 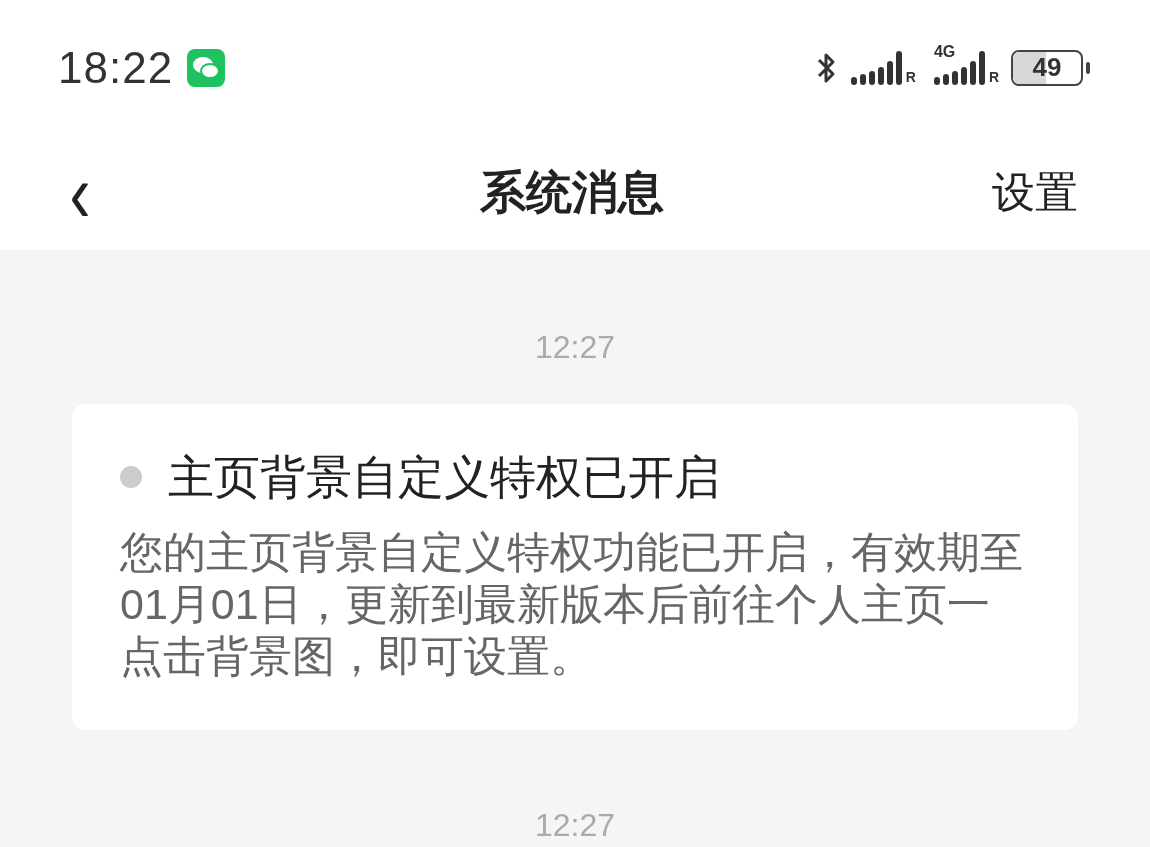 I want to click on network-type-label: 4G, so click(x=944, y=51).